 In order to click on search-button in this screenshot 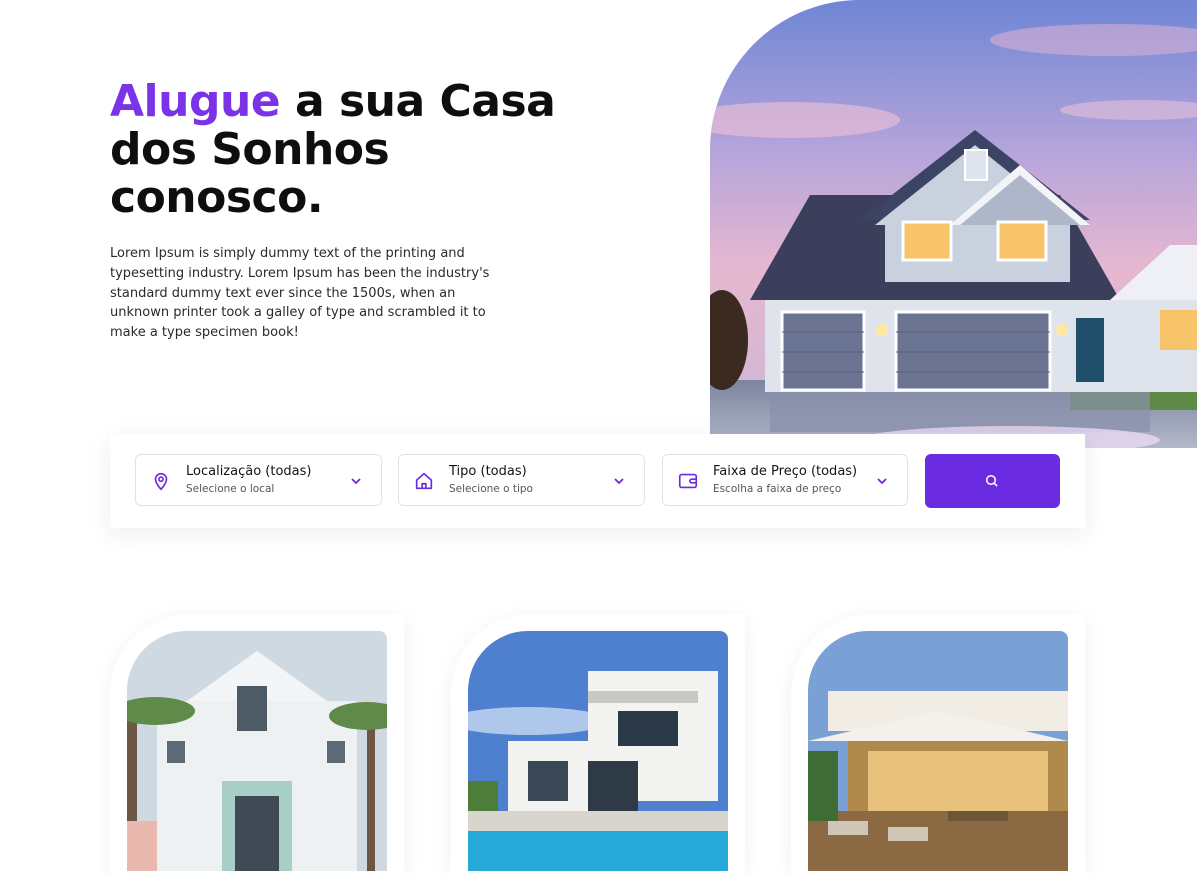, I will do `click(992, 481)`.